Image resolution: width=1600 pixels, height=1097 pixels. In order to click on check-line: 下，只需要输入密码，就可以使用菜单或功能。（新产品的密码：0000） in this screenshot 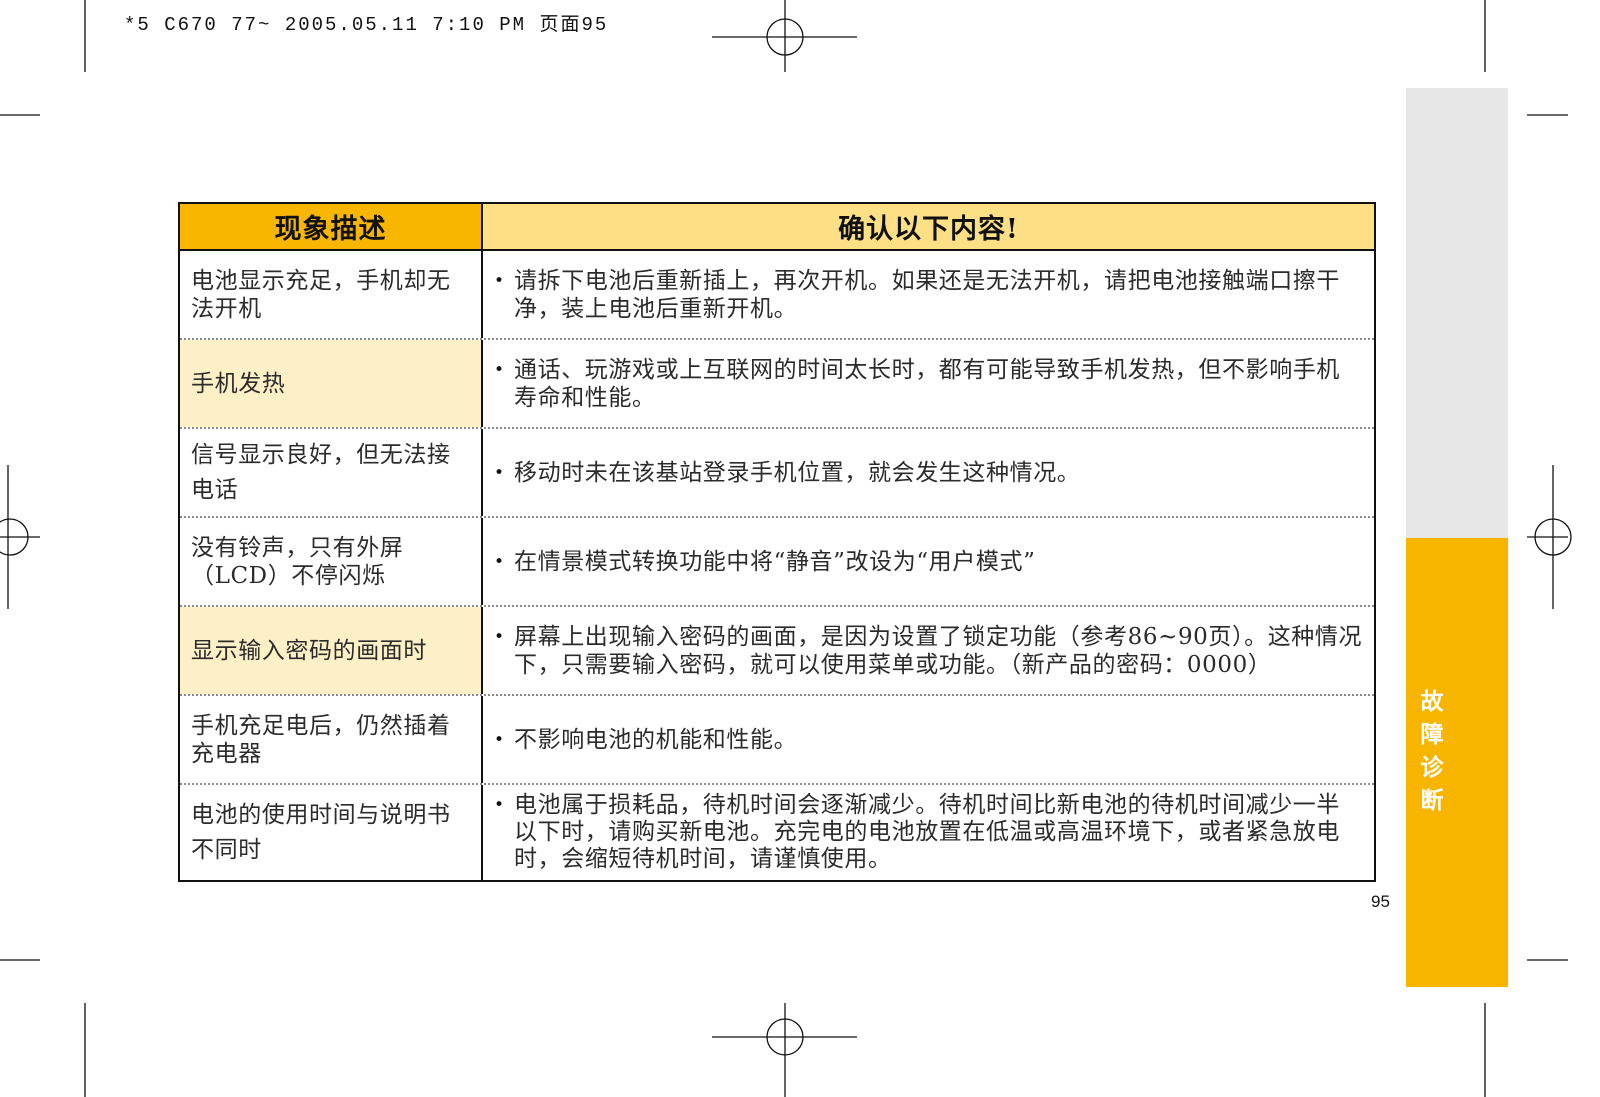, I will do `click(893, 664)`.